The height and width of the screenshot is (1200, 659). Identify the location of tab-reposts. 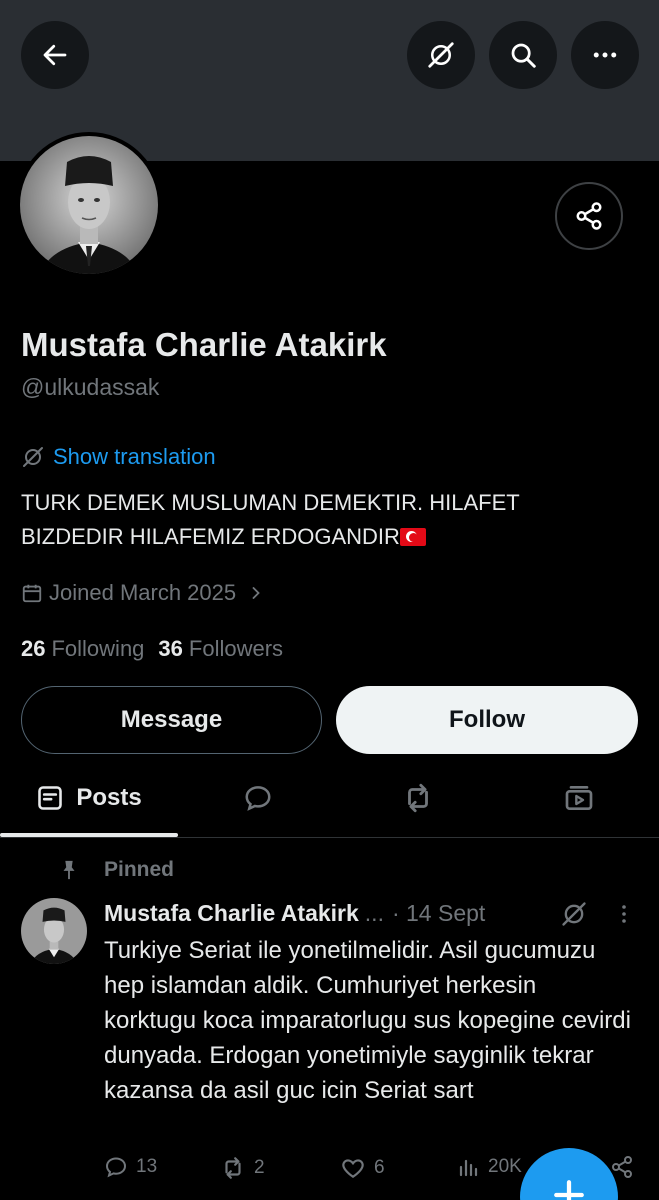
(418, 798).